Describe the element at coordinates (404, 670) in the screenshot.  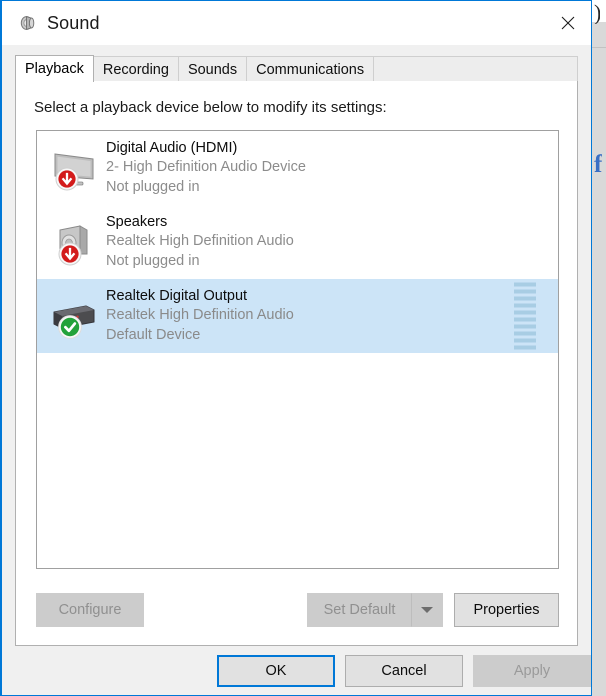
I see `cancel-button: Cancel` at that location.